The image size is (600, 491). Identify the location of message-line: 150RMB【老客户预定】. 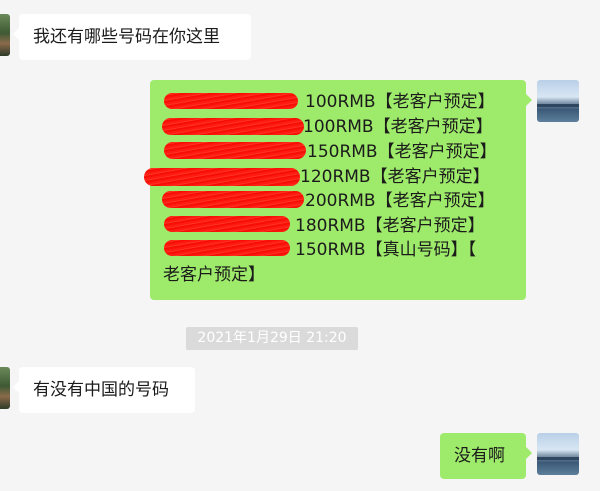
(402, 152).